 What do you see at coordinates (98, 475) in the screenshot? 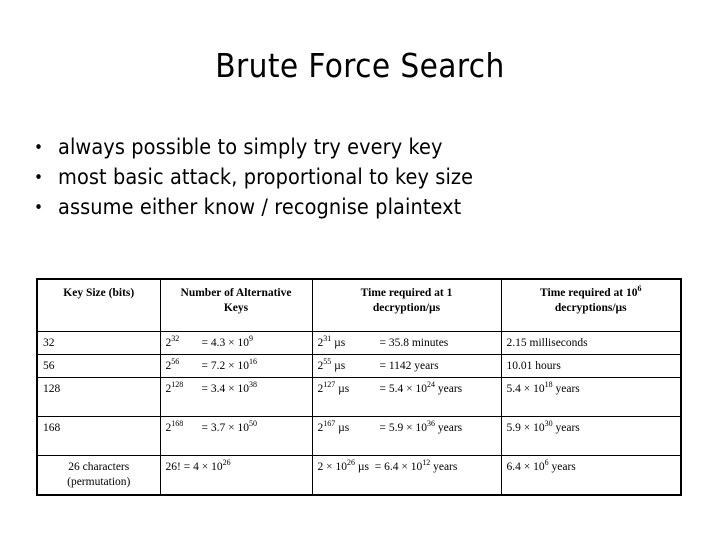
I see `cell-key-size: 26 characters (permutation)` at bounding box center [98, 475].